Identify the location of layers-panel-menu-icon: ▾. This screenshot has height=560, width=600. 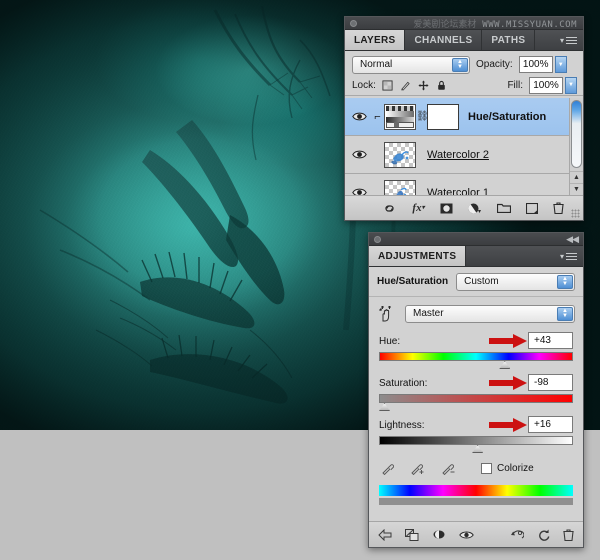
(568, 40).